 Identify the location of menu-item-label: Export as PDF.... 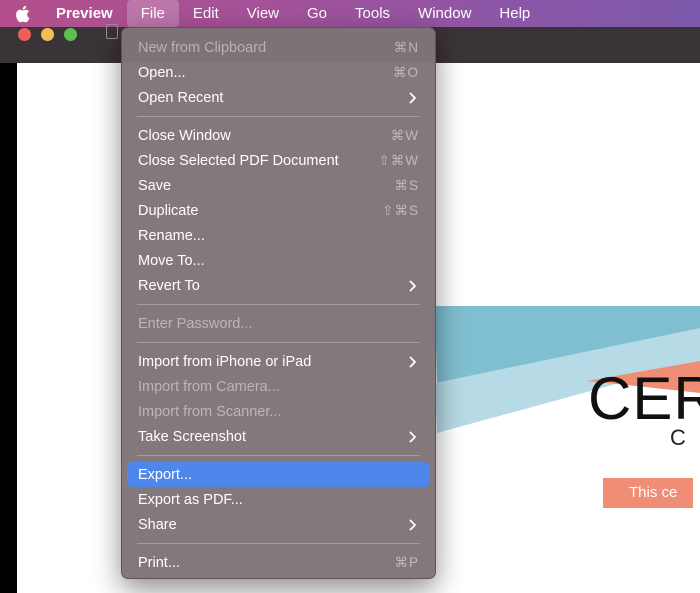
(190, 499).